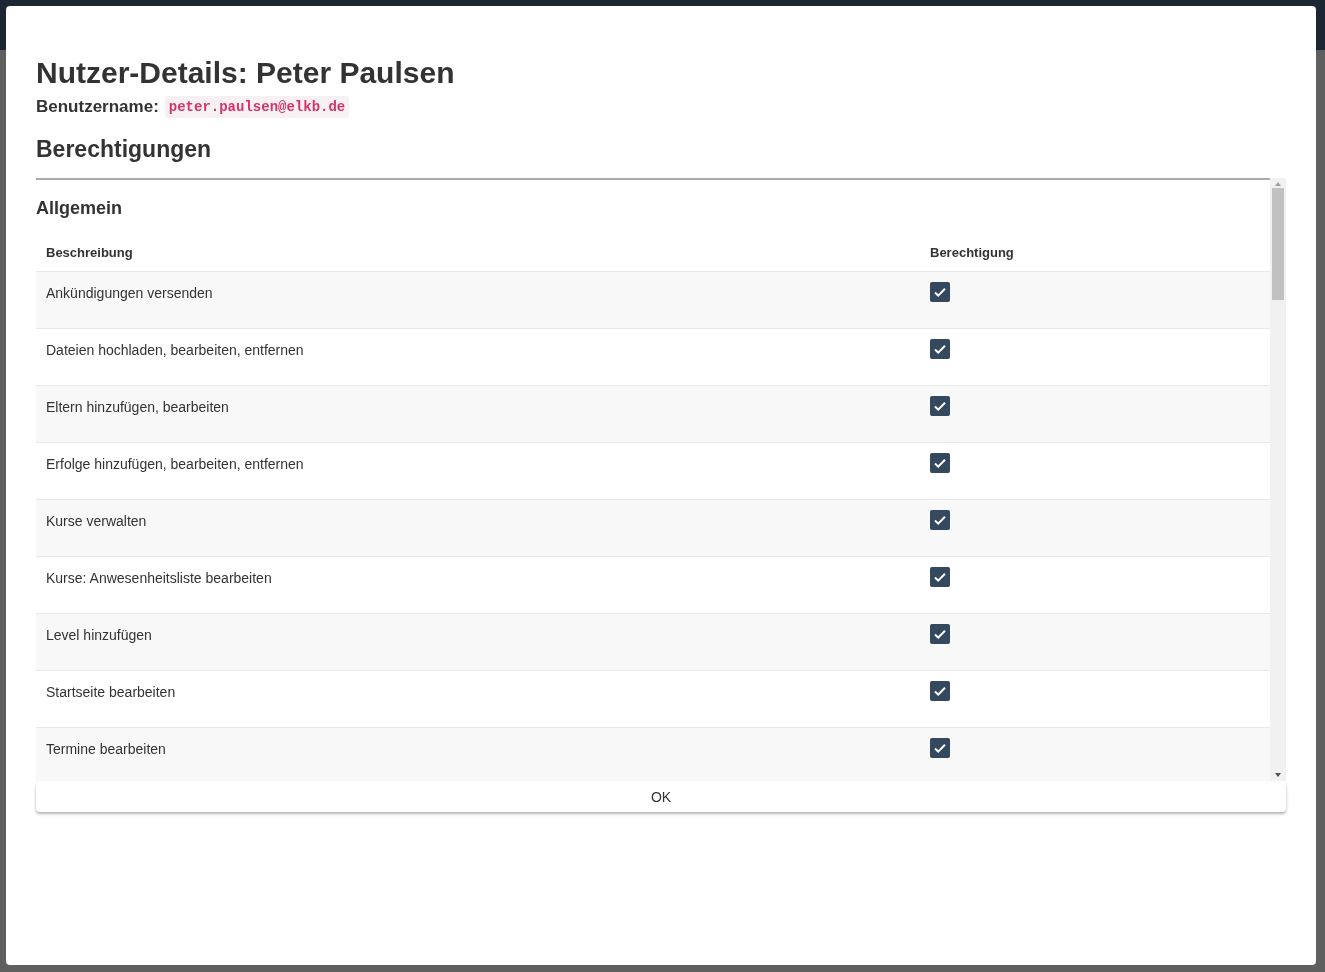 The image size is (1325, 972). What do you see at coordinates (478, 754) in the screenshot?
I see `permission-description: Termine bearbeiten` at bounding box center [478, 754].